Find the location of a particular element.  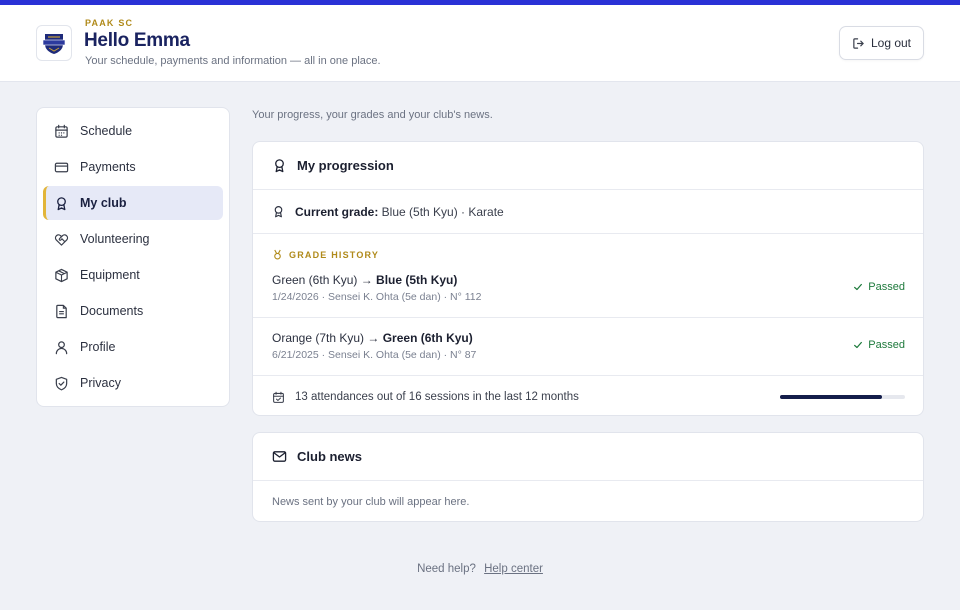

grade-history-title: Green (6th Kyu) → Blue (5th Kyu) is located at coordinates (364, 280).